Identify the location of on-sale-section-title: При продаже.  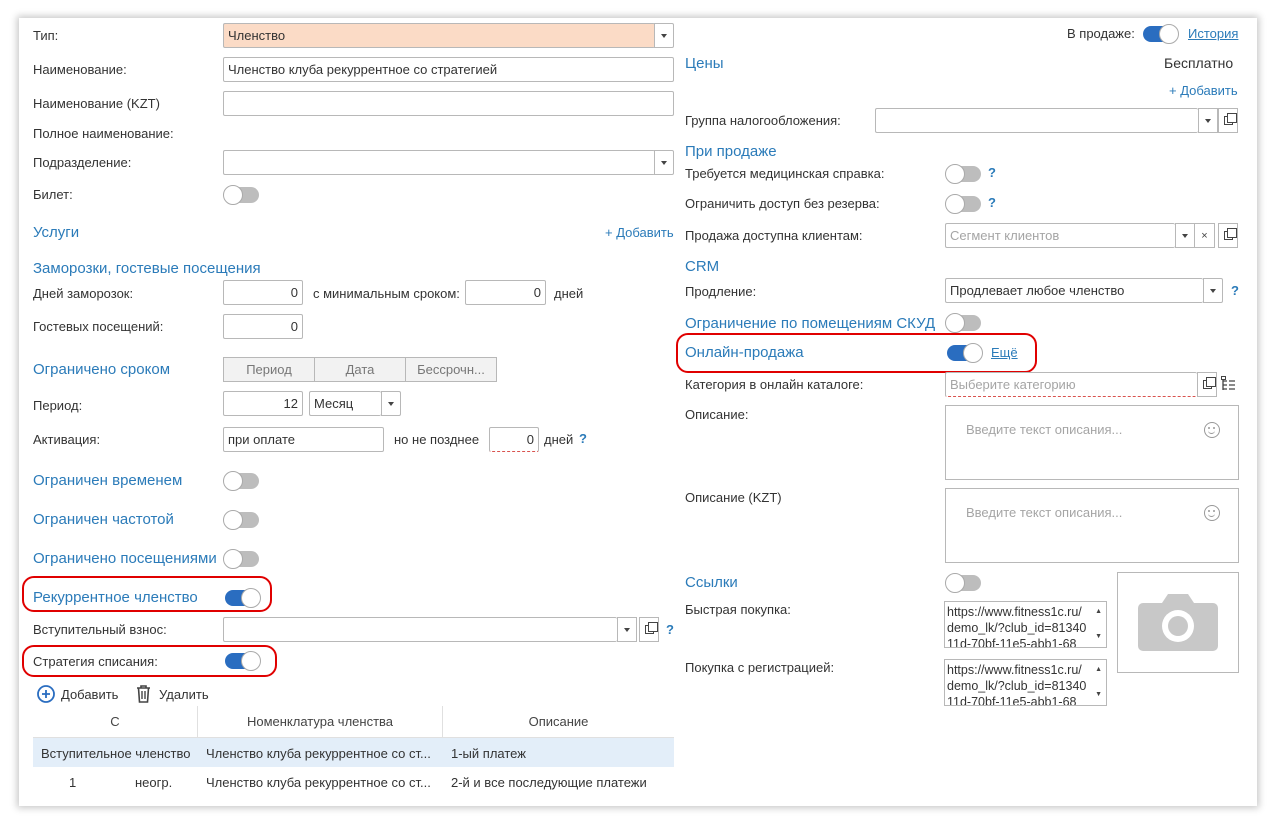
(731, 151).